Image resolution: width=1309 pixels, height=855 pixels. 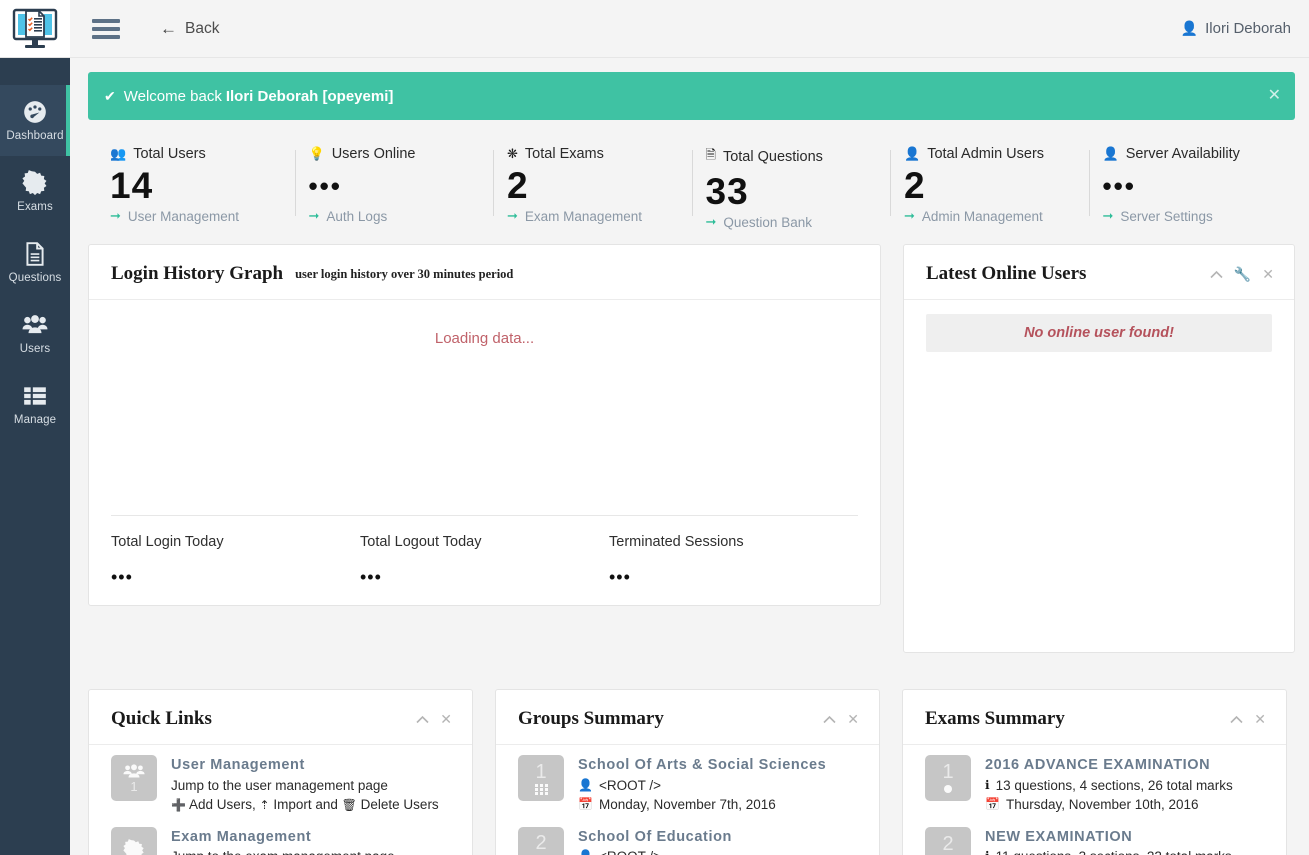 What do you see at coordinates (35, 191) in the screenshot?
I see `sidebar-item-exams: Exams` at bounding box center [35, 191].